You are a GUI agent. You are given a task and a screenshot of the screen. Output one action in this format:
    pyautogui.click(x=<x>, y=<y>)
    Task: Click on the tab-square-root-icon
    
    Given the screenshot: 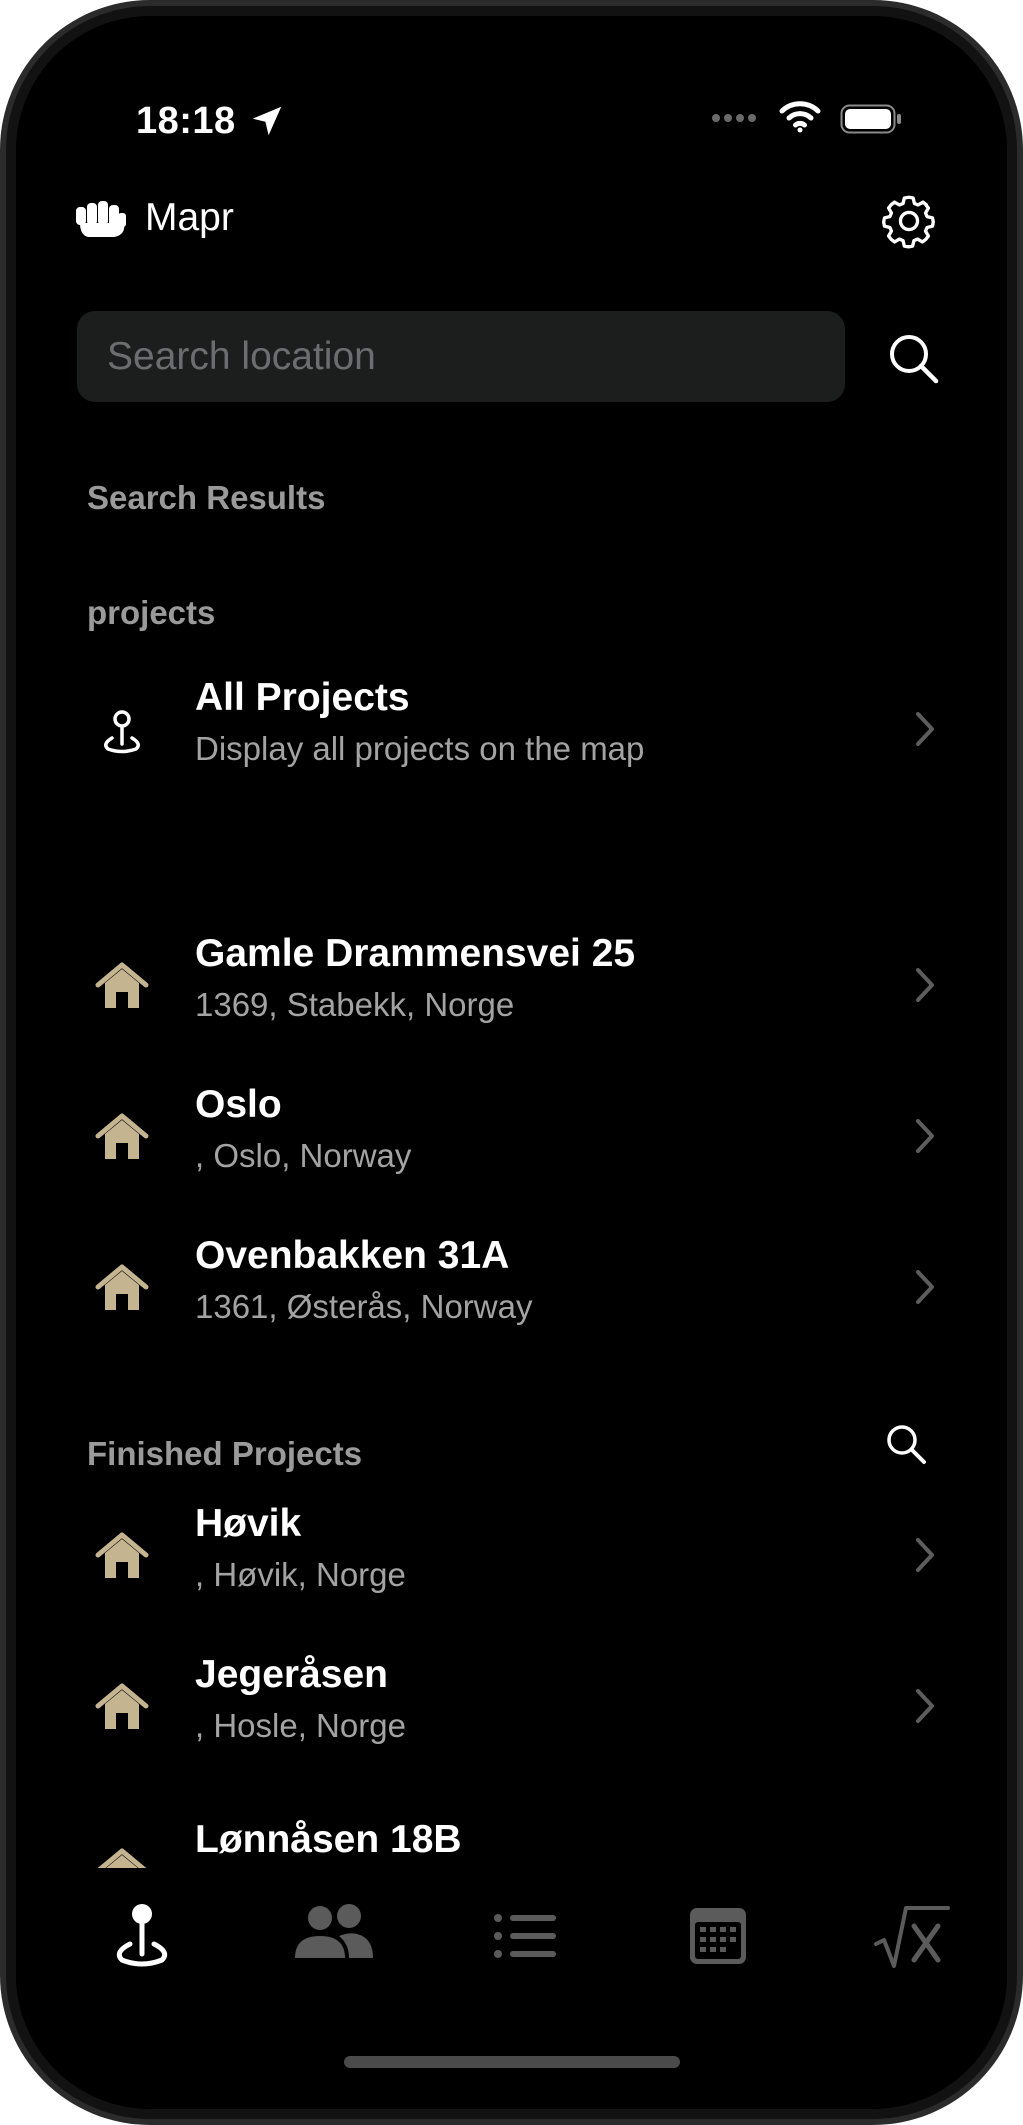 What is the action you would take?
    pyautogui.click(x=910, y=1936)
    